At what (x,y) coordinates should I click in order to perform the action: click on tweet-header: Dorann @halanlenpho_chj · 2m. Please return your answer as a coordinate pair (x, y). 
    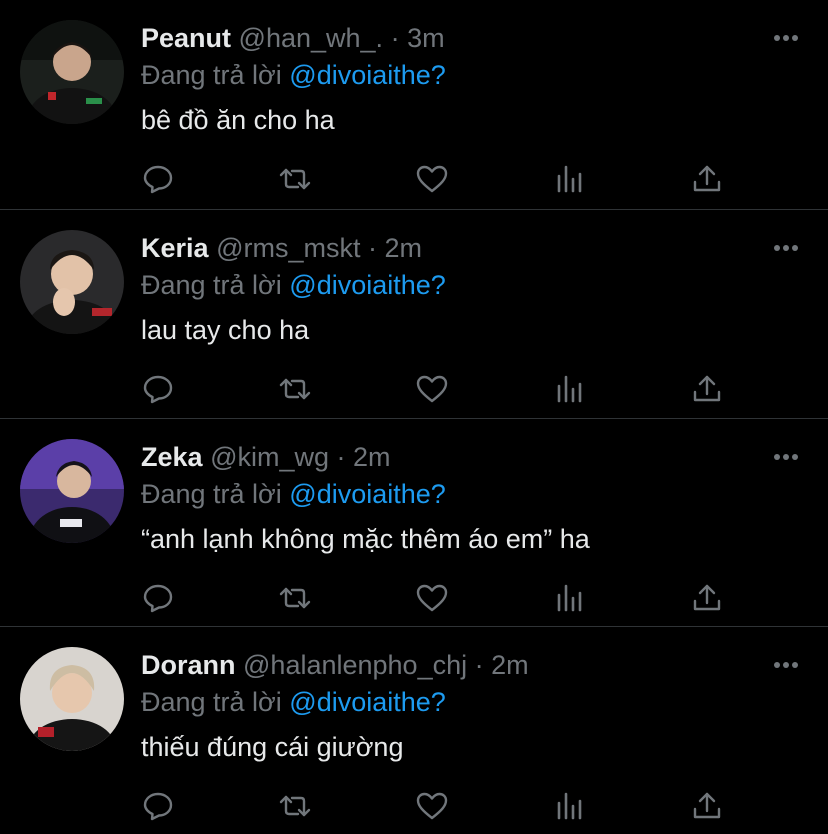
    Looking at the image, I should click on (335, 665).